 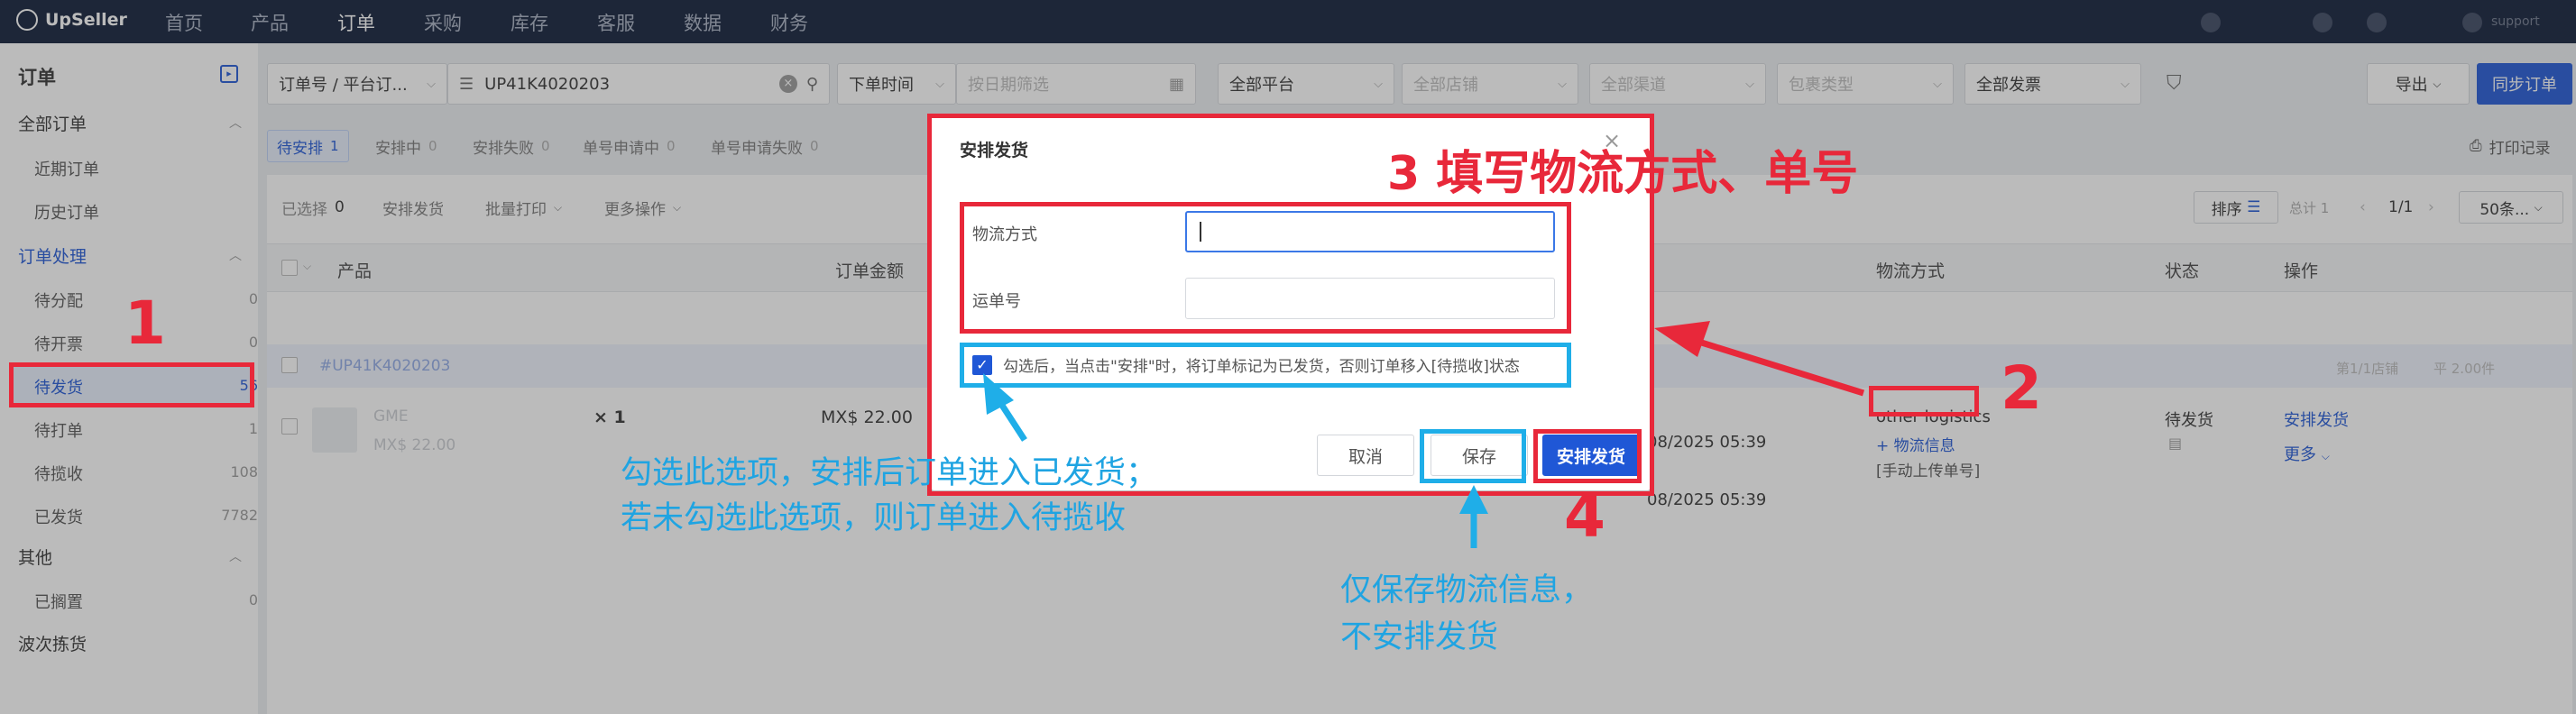 What do you see at coordinates (1682, 339) in the screenshot?
I see `red-arrow-head` at bounding box center [1682, 339].